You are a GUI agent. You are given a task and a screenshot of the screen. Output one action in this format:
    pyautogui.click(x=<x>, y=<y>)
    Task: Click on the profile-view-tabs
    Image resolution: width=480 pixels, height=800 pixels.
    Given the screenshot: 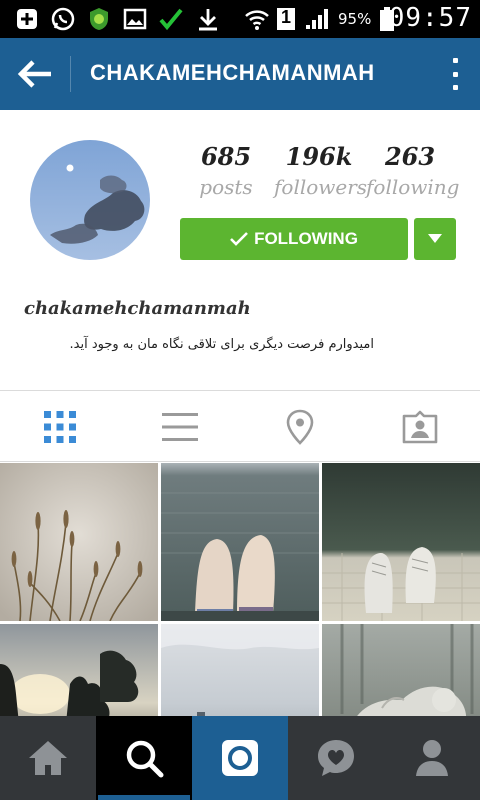 What is the action you would take?
    pyautogui.click(x=240, y=426)
    